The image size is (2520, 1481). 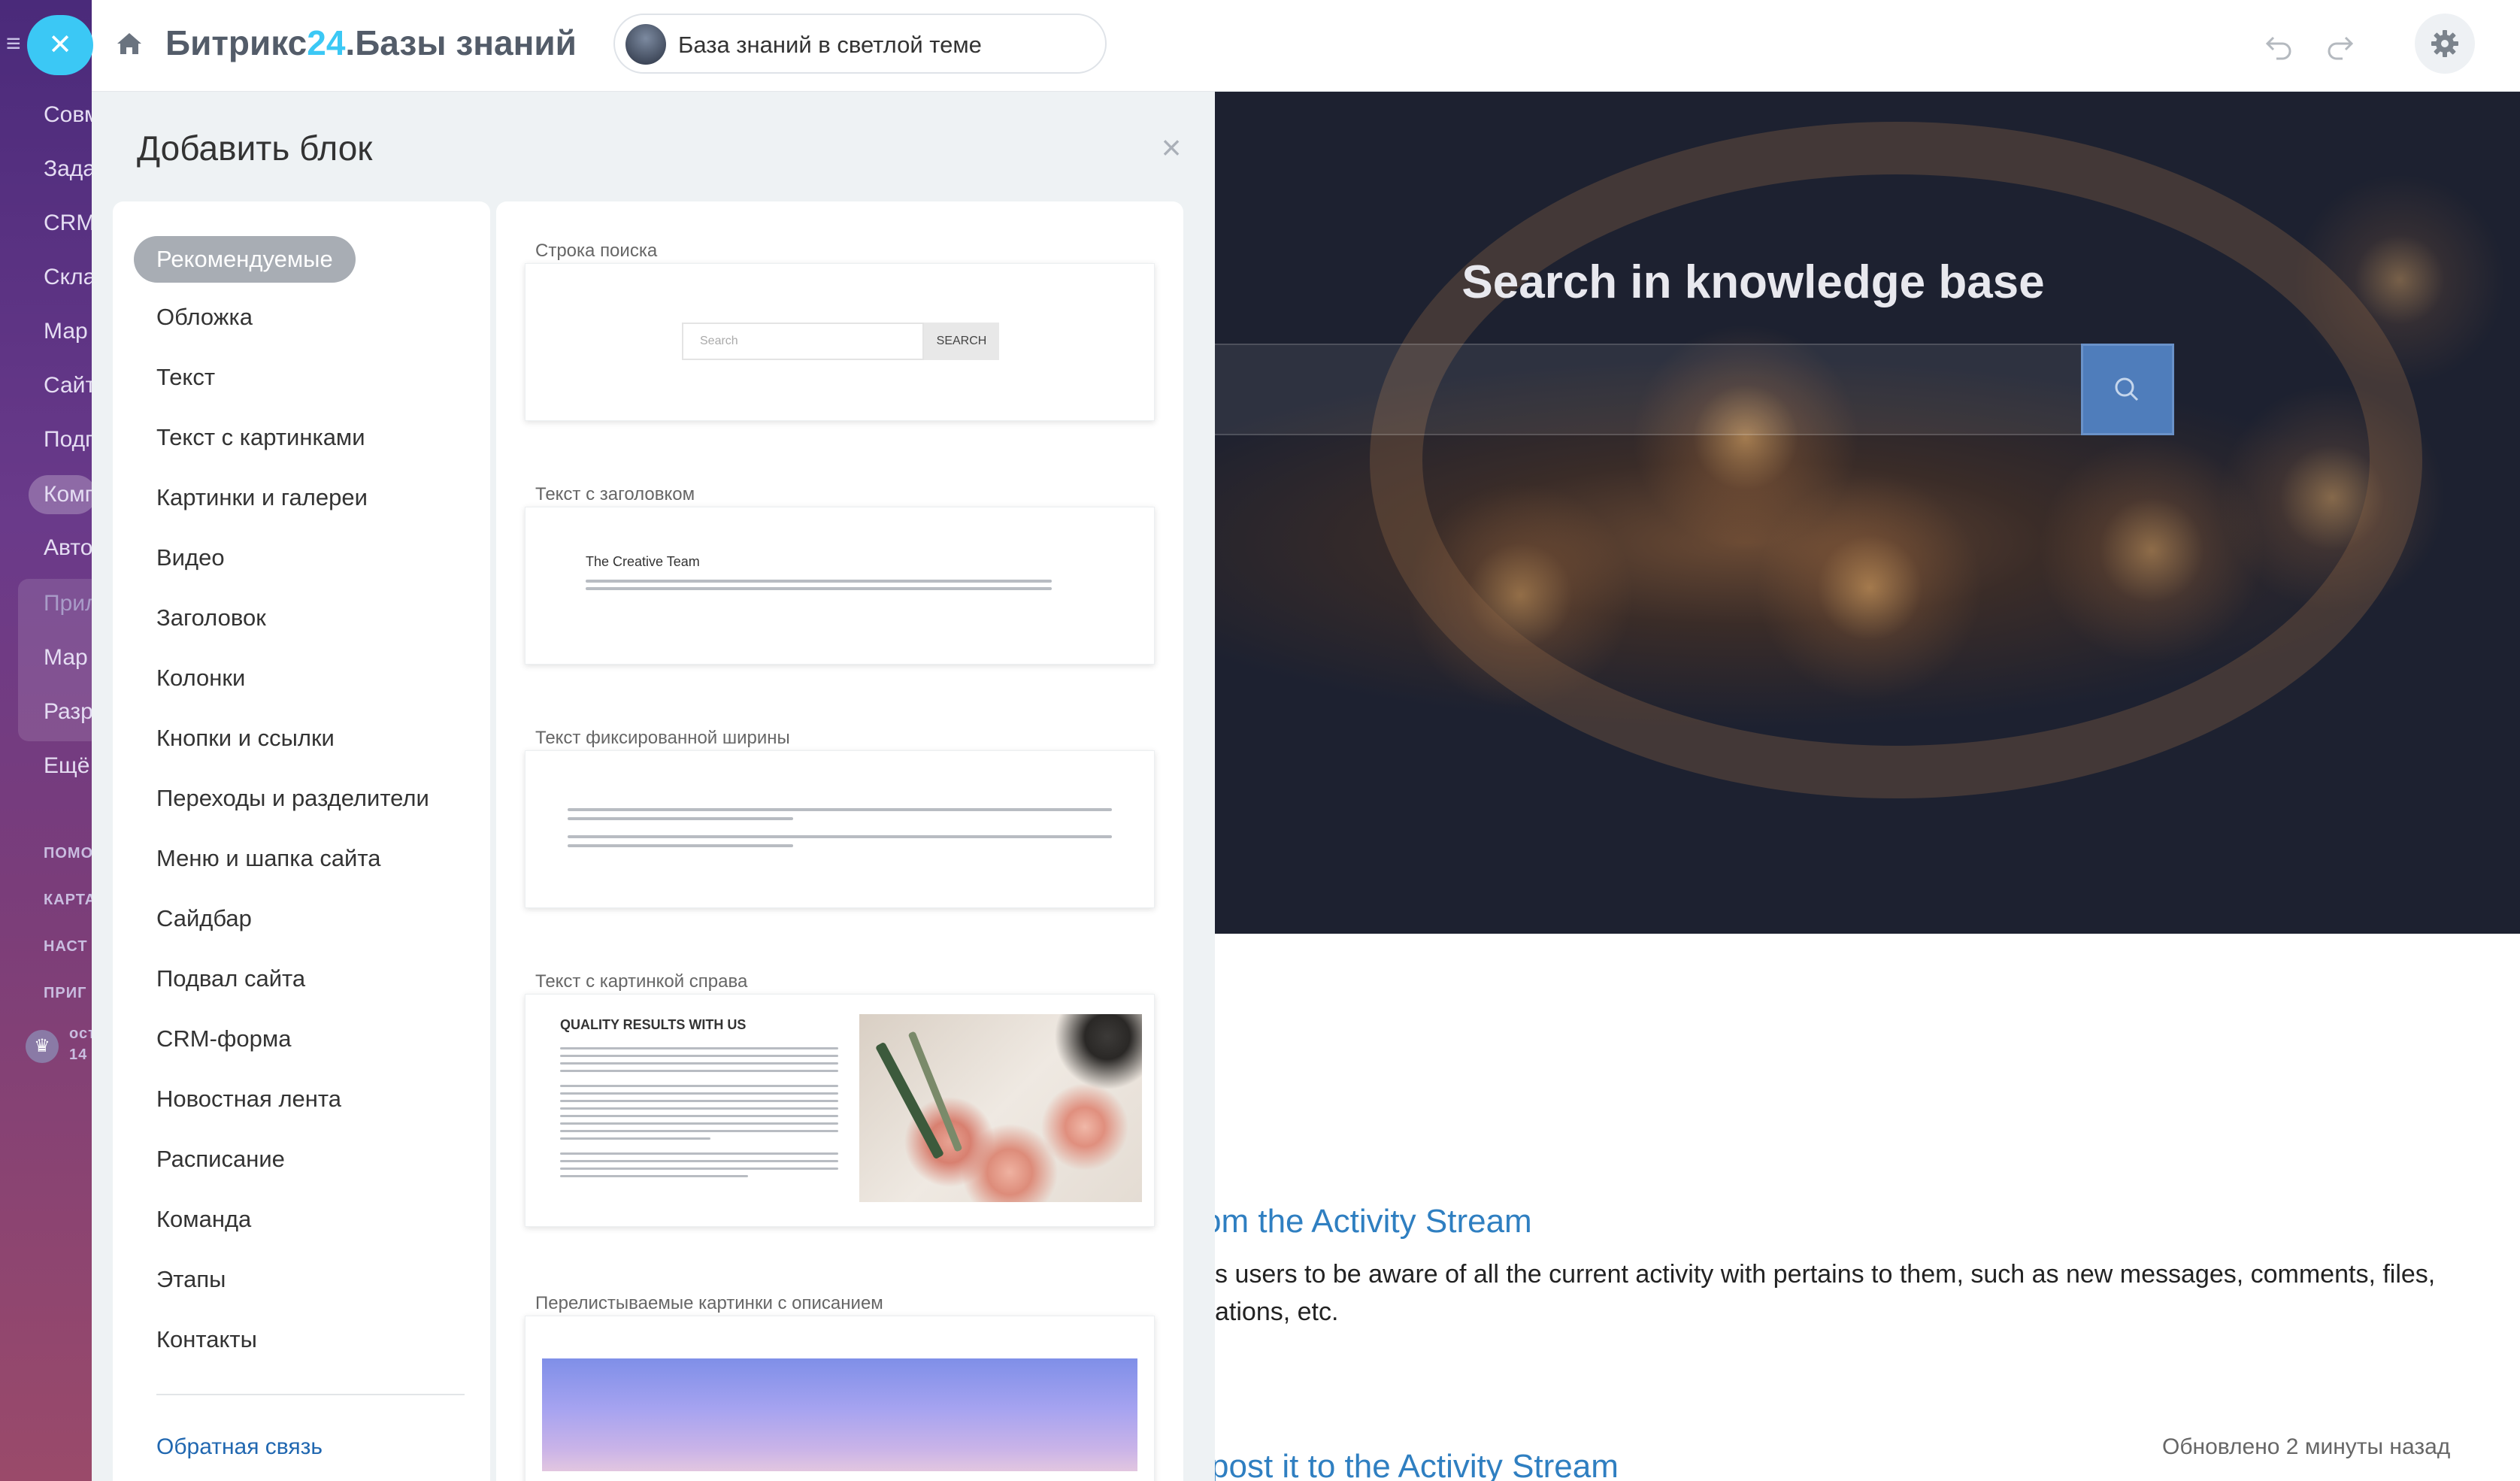 What do you see at coordinates (262, 497) in the screenshot?
I see `category-item: Картинки и галереи` at bounding box center [262, 497].